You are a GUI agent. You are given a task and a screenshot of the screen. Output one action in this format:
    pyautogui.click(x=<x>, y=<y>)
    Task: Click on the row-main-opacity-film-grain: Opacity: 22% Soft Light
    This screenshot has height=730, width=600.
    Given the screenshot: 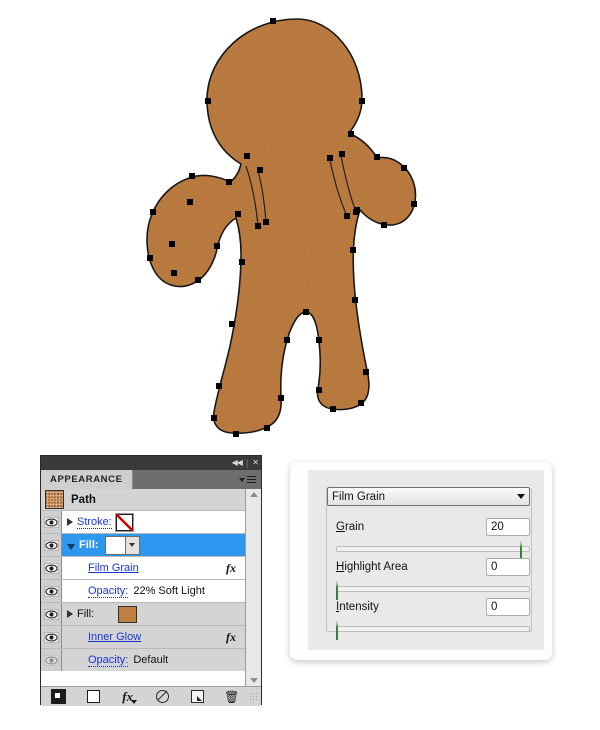 What is the action you would take?
    pyautogui.click(x=153, y=591)
    